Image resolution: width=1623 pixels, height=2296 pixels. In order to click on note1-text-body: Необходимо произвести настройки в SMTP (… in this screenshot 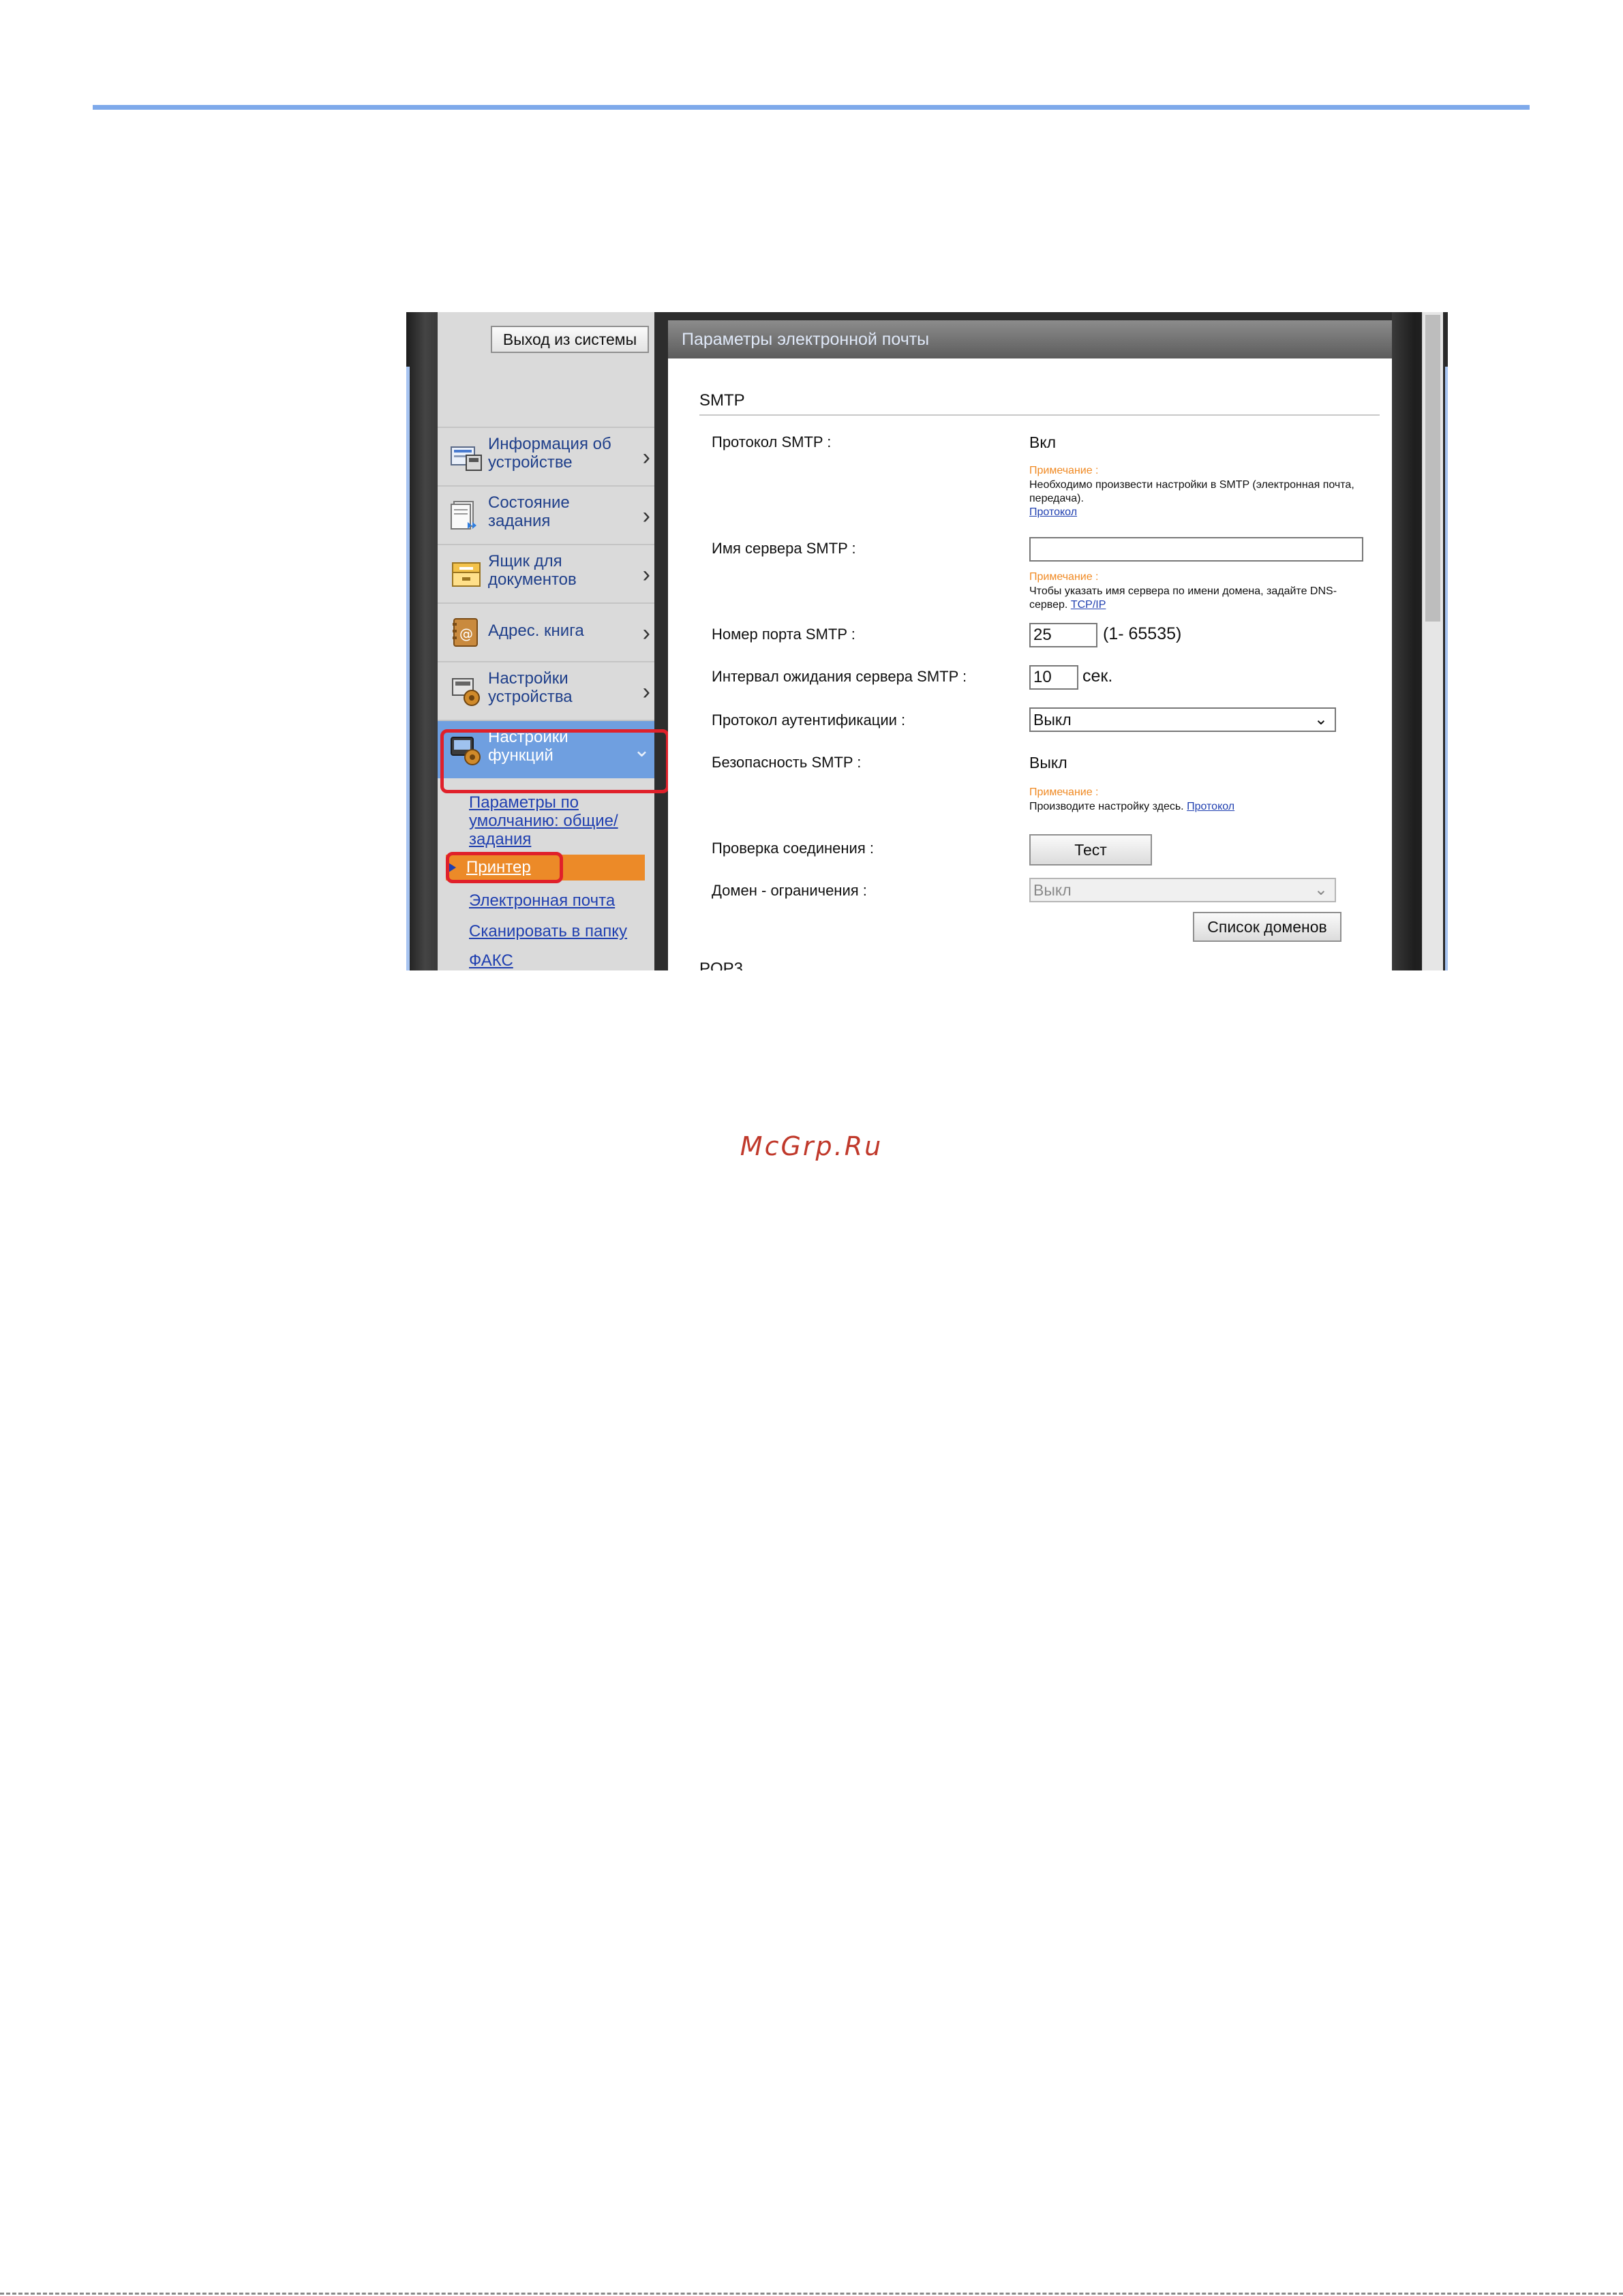, I will do `click(1191, 492)`.